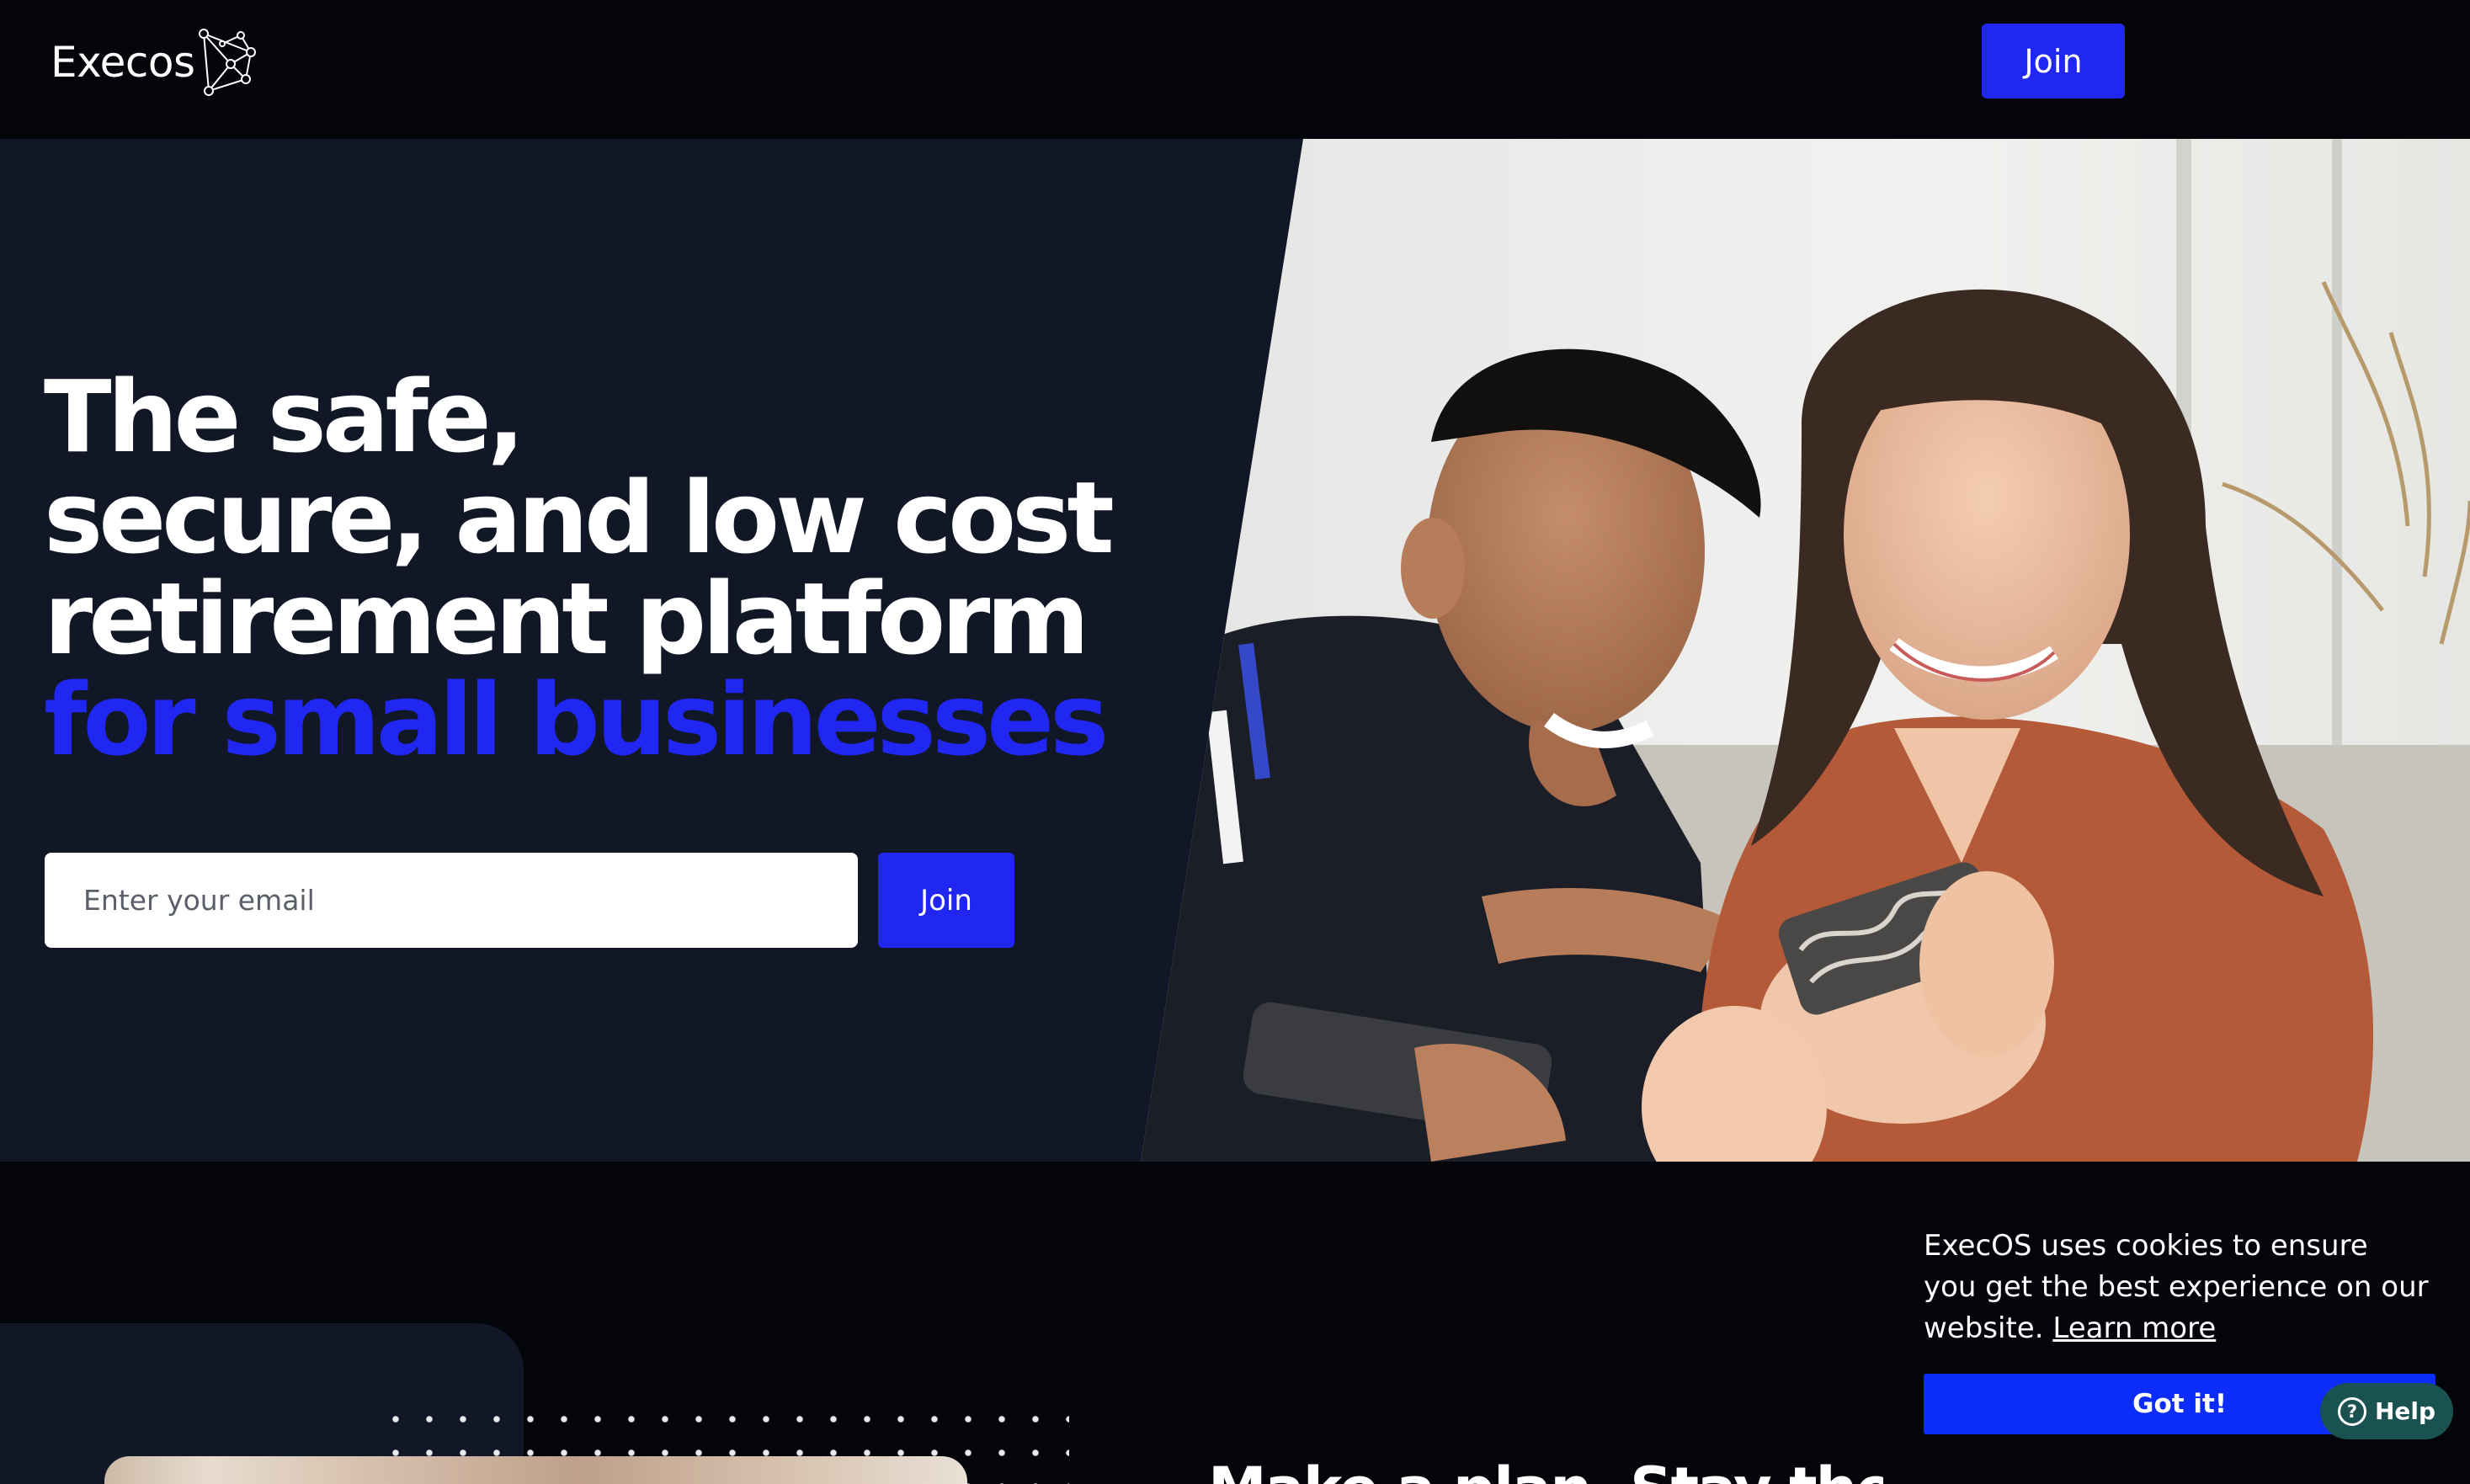 This screenshot has height=1484, width=2470. I want to click on hero-title-line-2: secure, and low cost, so click(579, 518).